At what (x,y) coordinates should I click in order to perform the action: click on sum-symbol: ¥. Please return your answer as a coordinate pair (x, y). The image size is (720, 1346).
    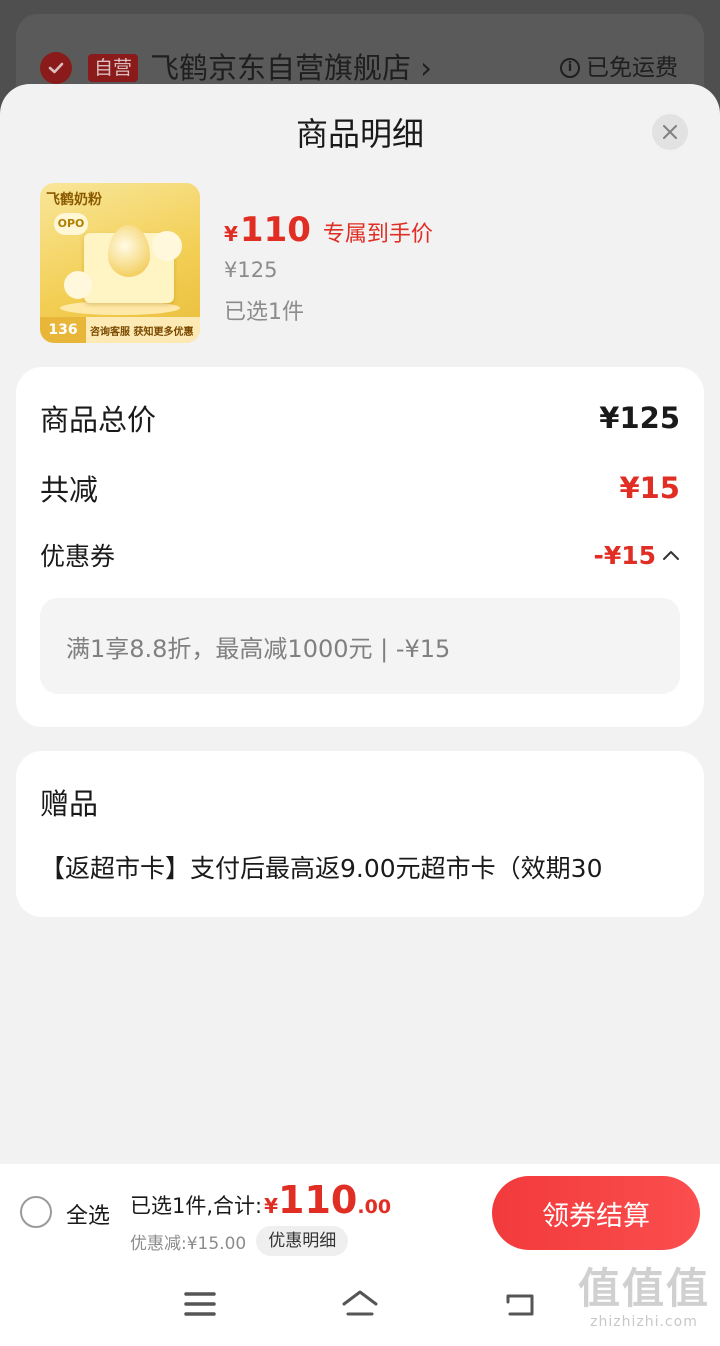
    Looking at the image, I should click on (271, 1206).